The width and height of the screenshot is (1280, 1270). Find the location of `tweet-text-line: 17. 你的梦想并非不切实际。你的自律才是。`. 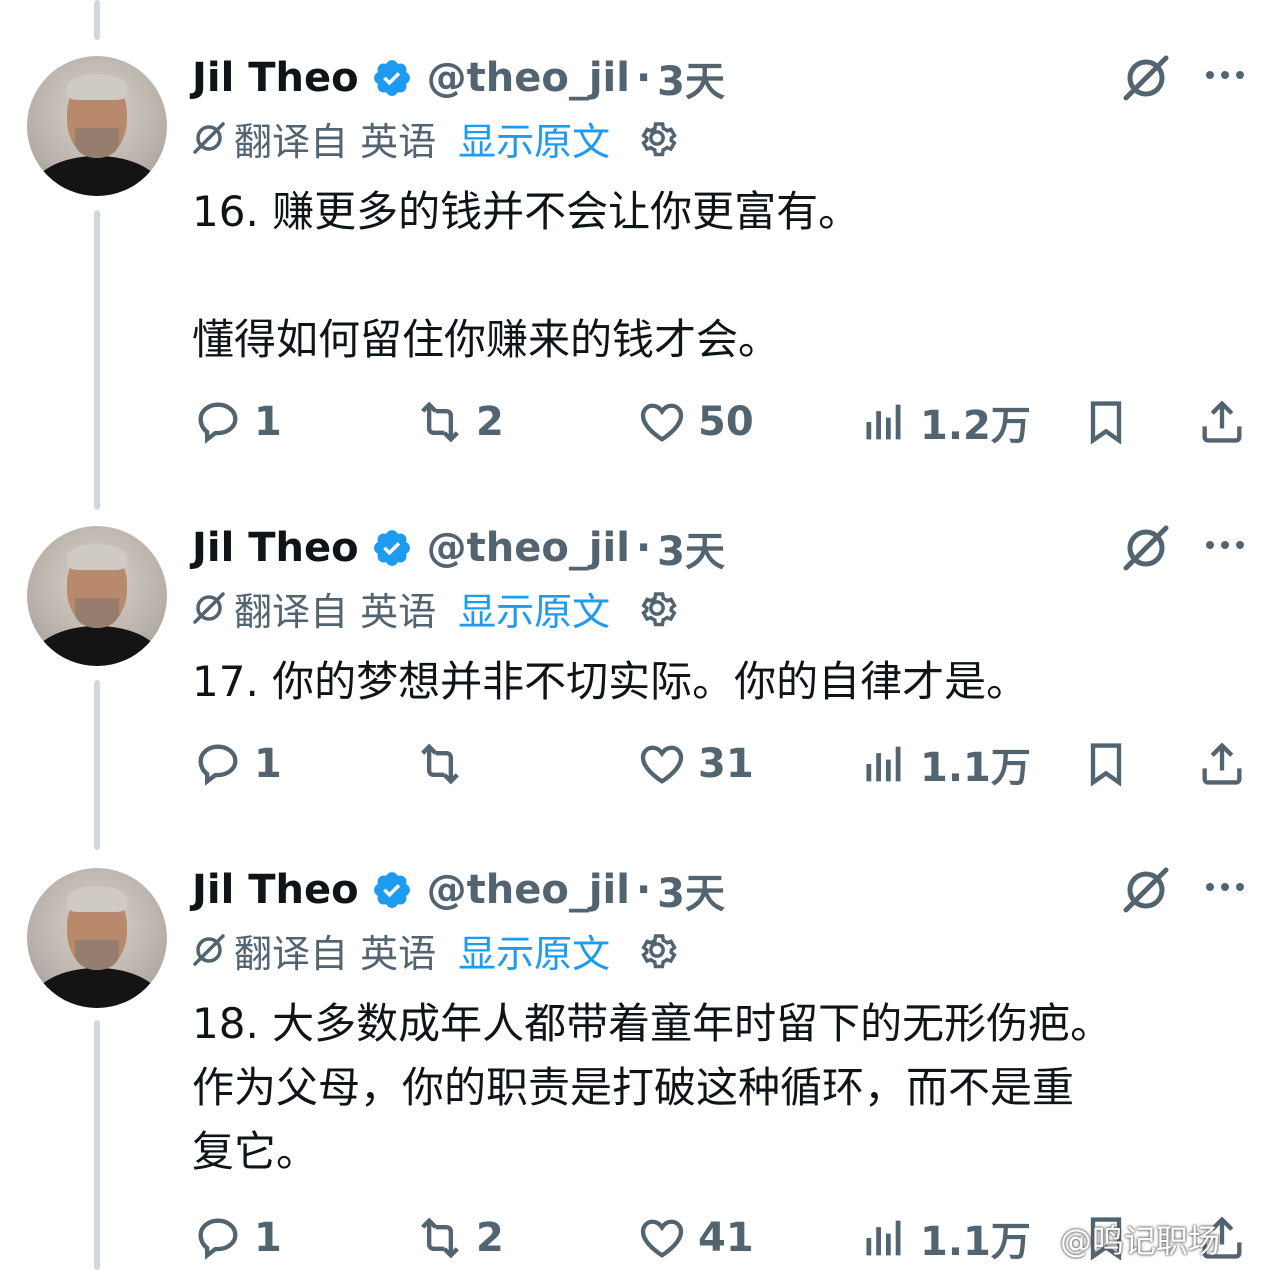

tweet-text-line: 17. 你的梦想并非不切实际。你的自律才是。 is located at coordinates (610, 681).